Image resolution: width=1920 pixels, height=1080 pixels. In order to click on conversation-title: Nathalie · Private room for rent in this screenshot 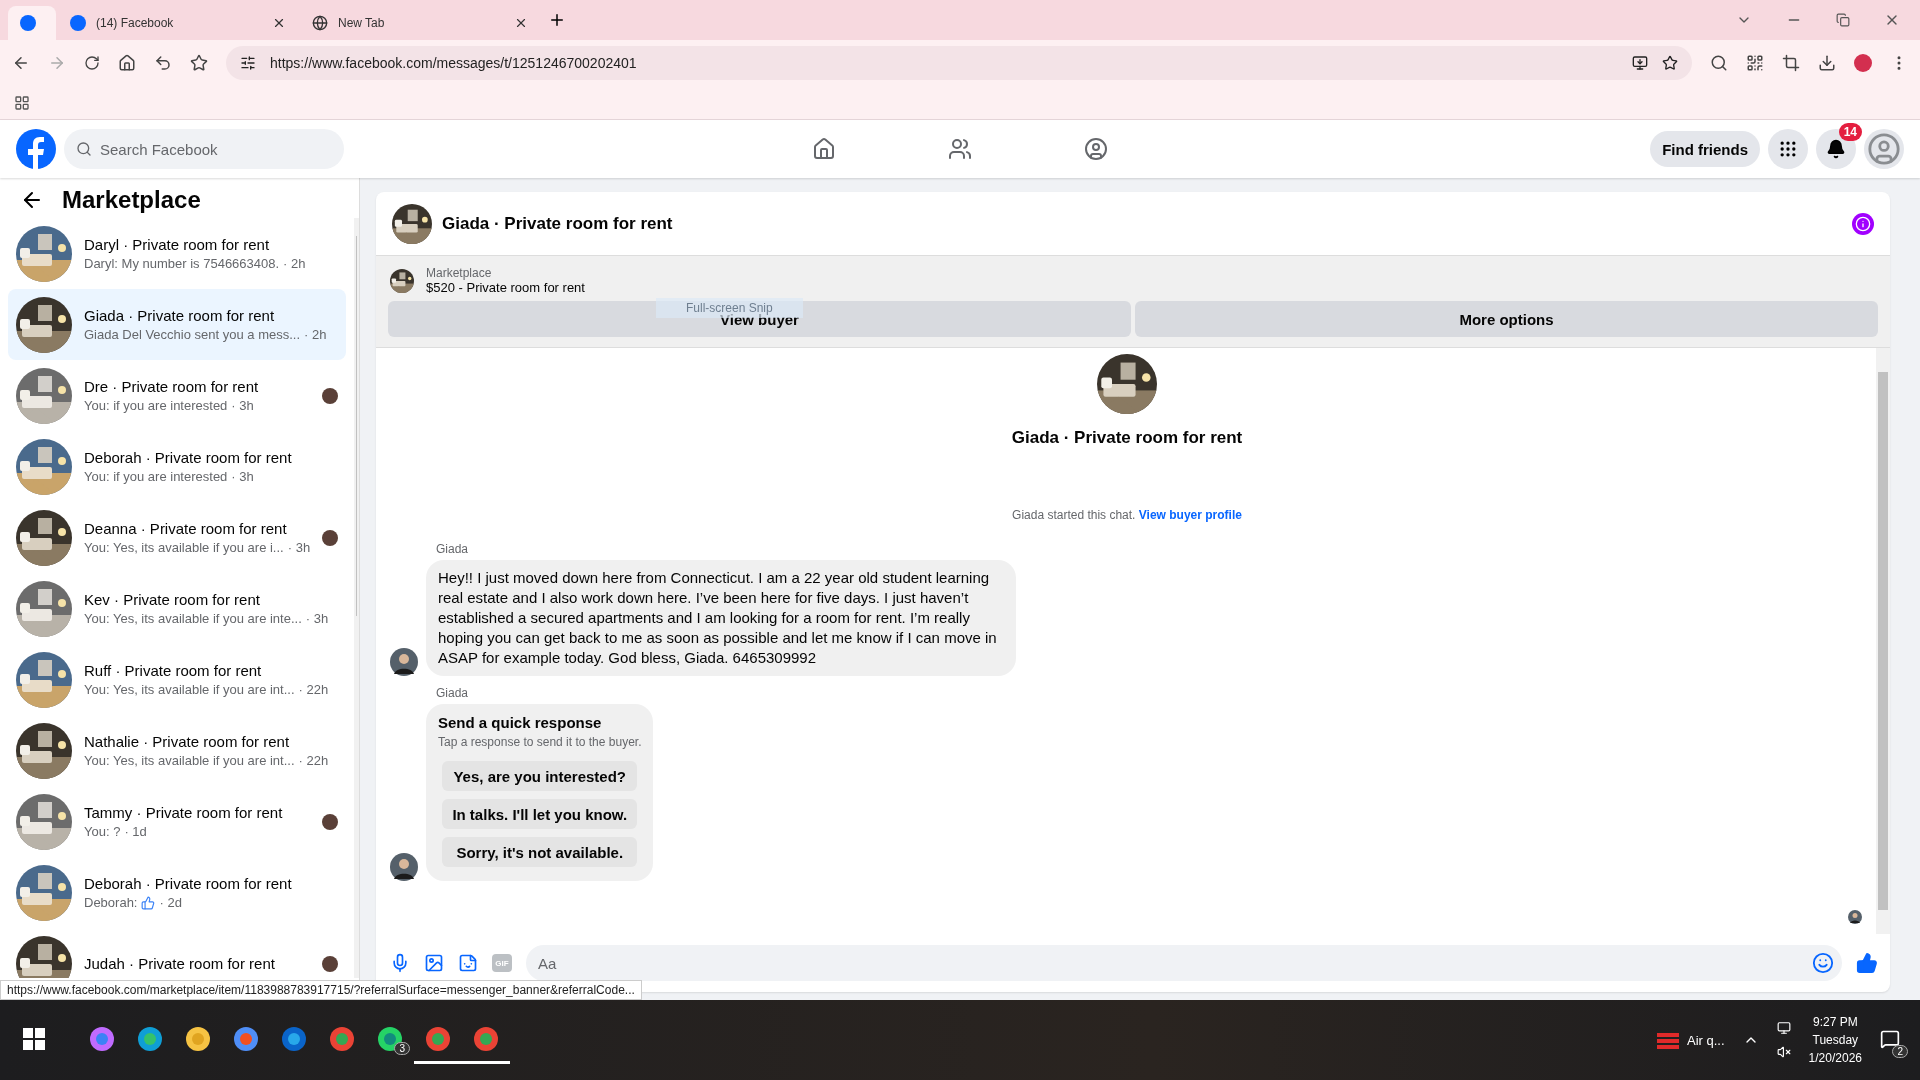, I will do `click(187, 741)`.